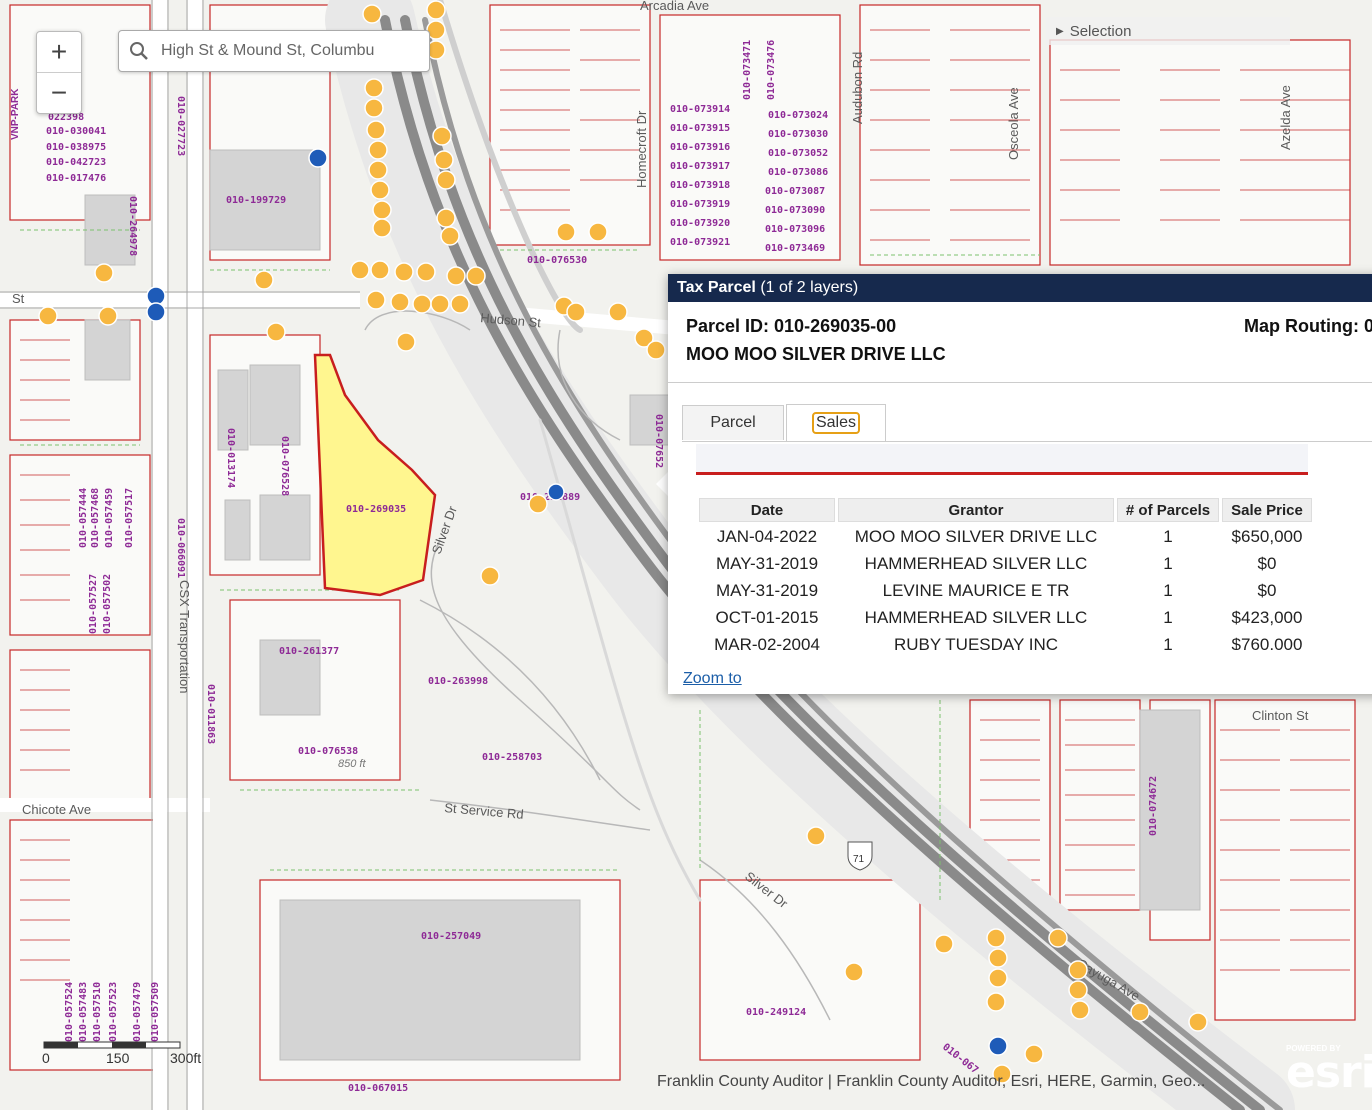 The height and width of the screenshot is (1110, 1372). What do you see at coordinates (798, 115) in the screenshot?
I see `svg-text: 010-073024` at bounding box center [798, 115].